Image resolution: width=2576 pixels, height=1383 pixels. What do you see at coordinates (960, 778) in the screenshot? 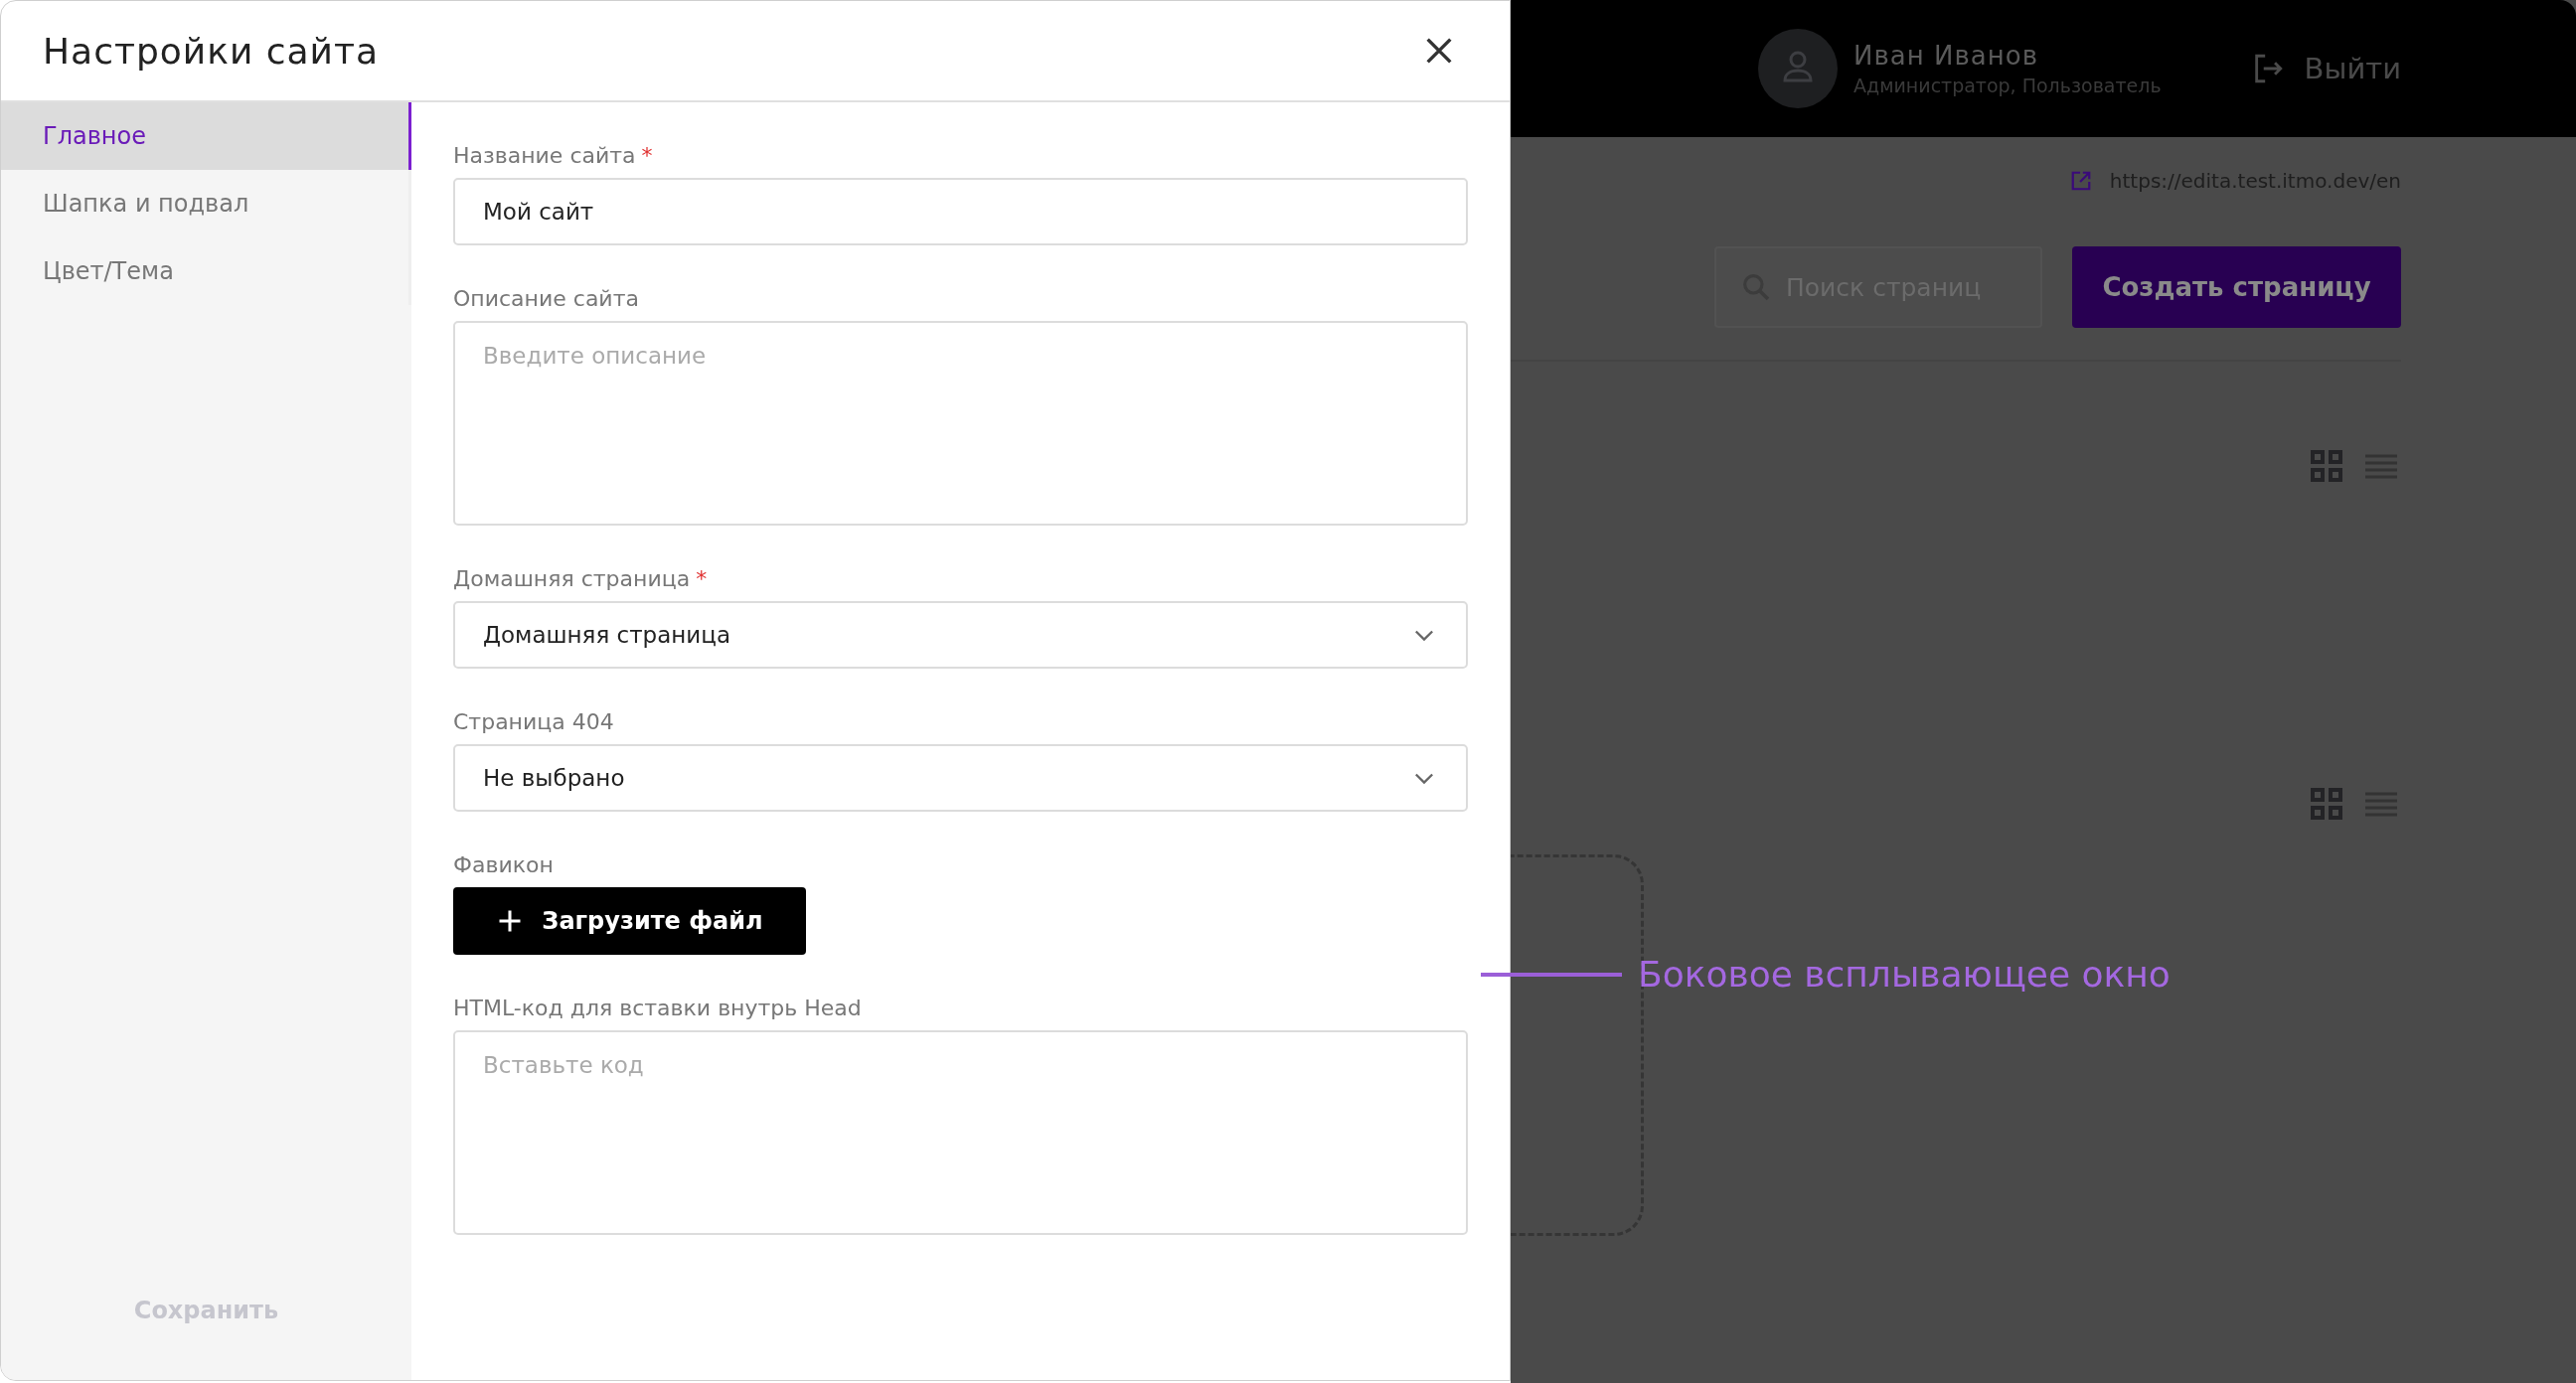
I see `dropdown: Не выбрано` at bounding box center [960, 778].